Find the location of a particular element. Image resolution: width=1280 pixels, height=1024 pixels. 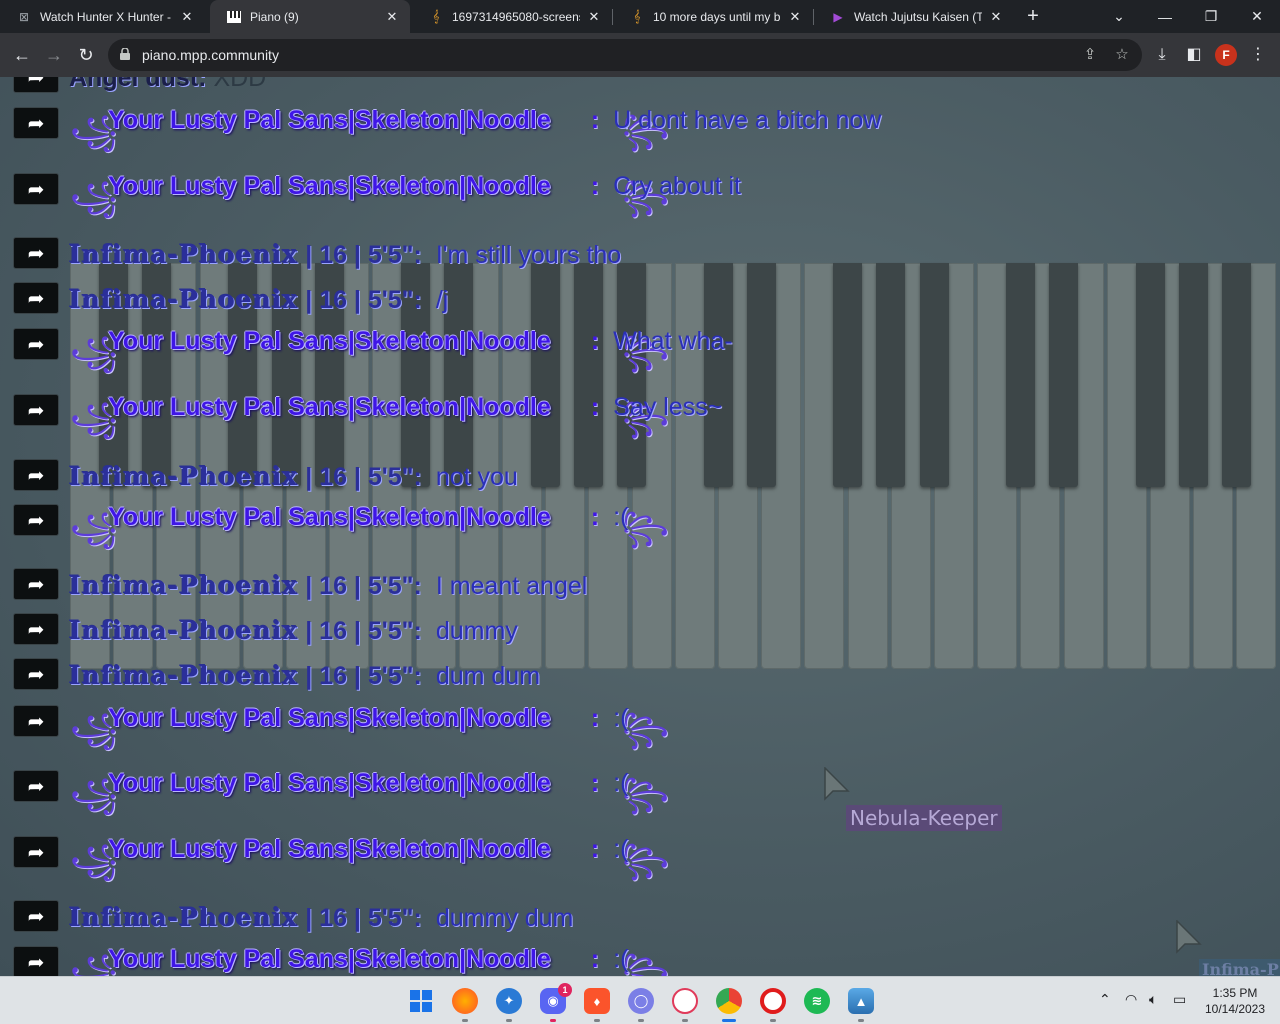

chat-text: What wha- is located at coordinates (673, 341).